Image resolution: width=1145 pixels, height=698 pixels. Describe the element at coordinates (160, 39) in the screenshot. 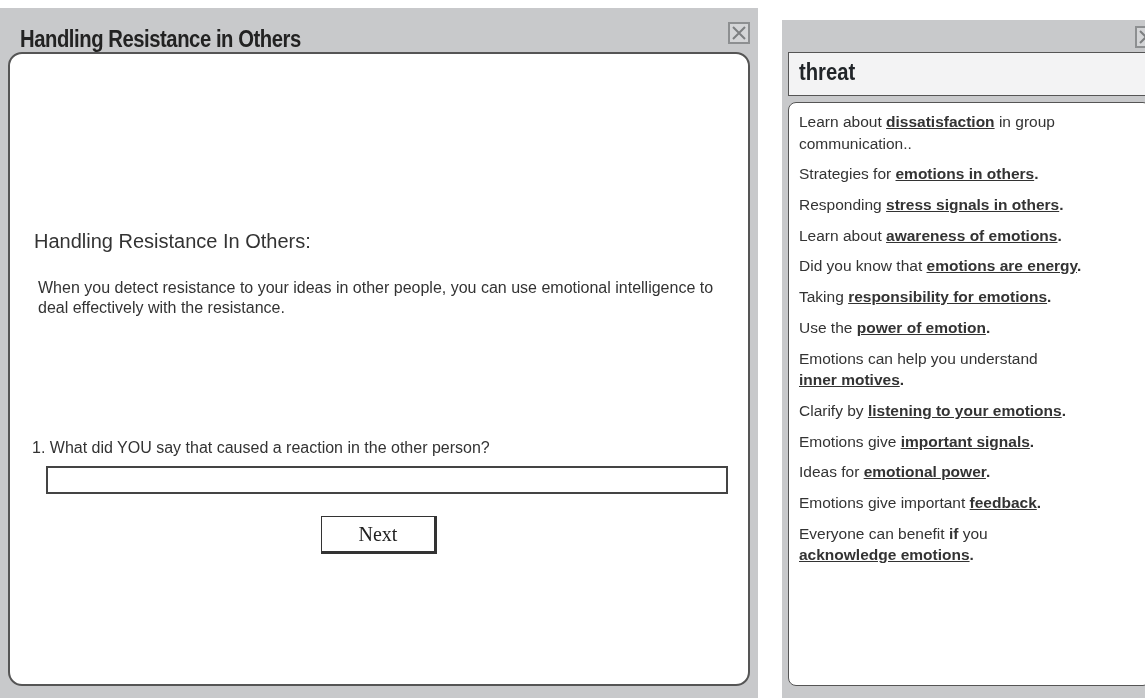

I see `window-title: Handling Resistance in Others` at that location.